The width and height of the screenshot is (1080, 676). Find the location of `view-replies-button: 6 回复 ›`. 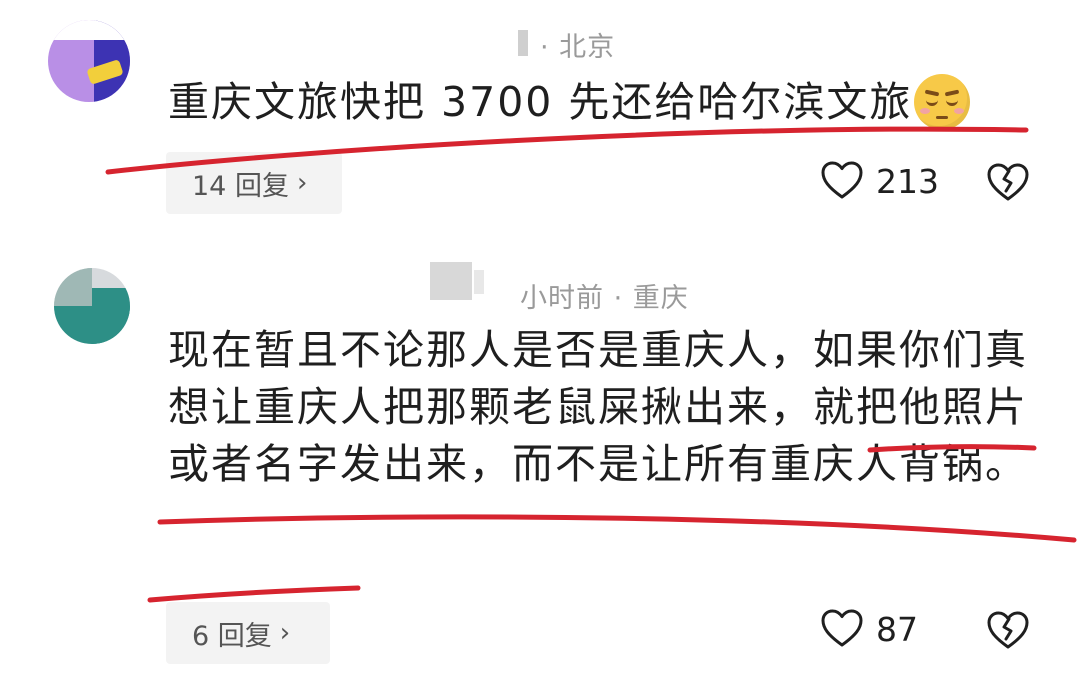

view-replies-button: 6 回复 › is located at coordinates (248, 633).